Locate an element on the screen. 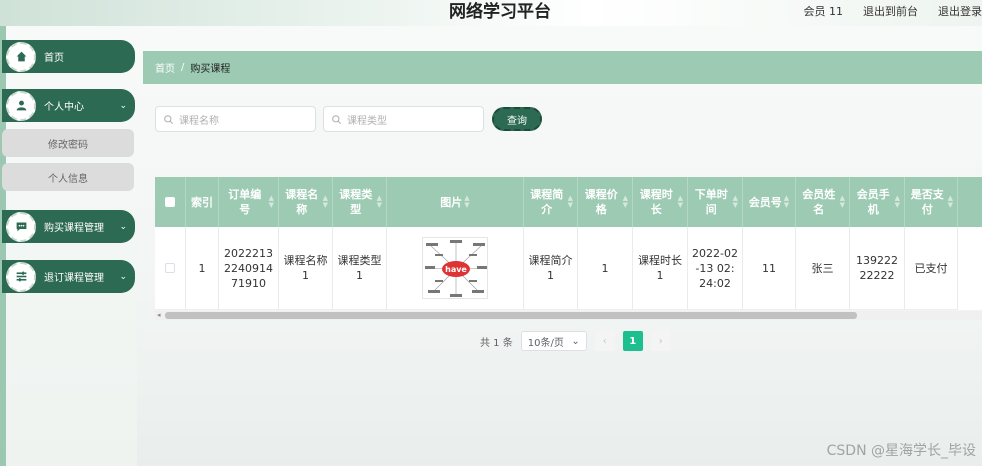 The width and height of the screenshot is (982, 466). header-intro: 课程简介 ▲ ▼ is located at coordinates (551, 202).